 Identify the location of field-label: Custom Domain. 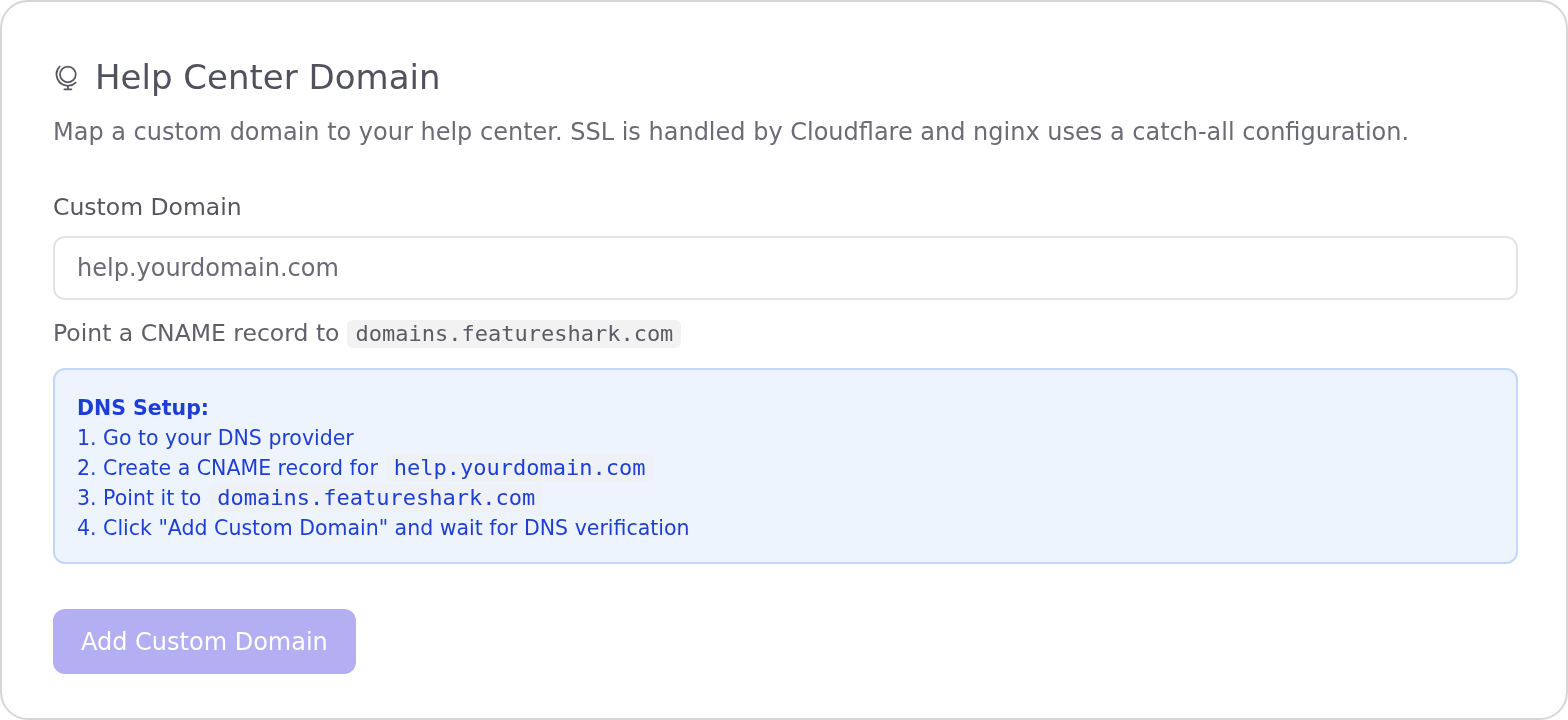
(147, 207).